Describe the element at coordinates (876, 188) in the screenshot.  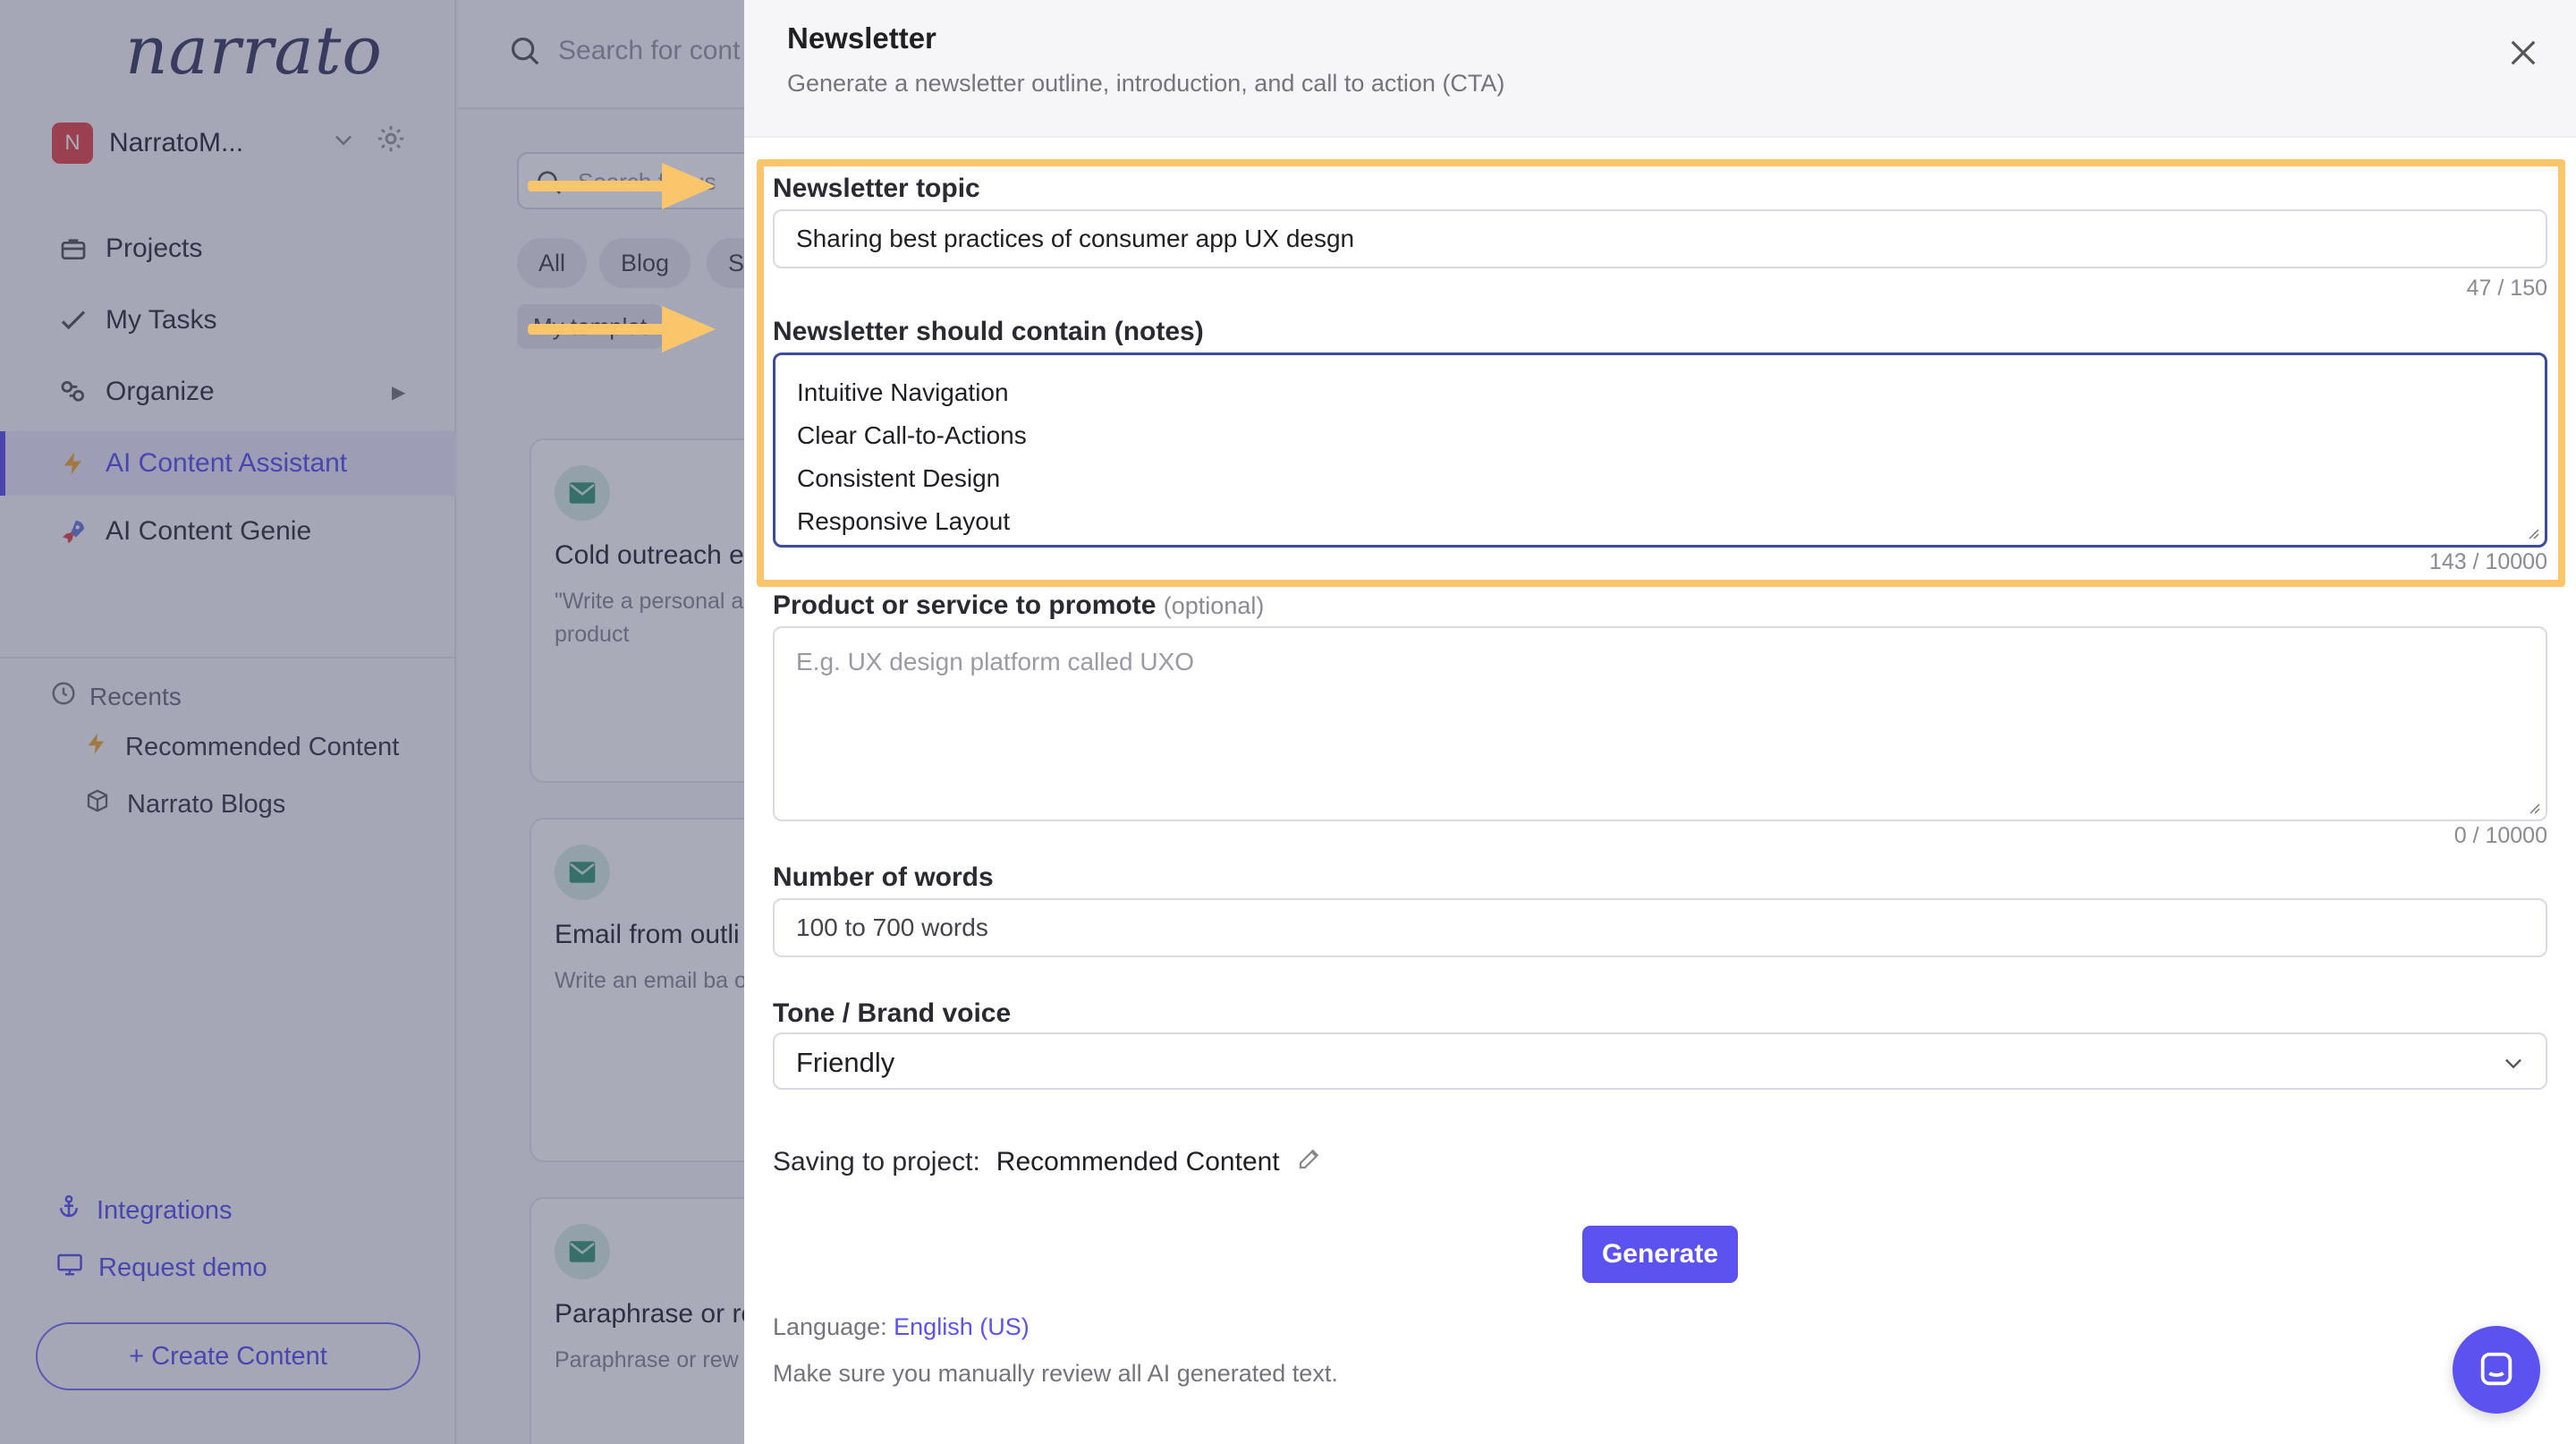
I see `topic-label: Newsletter topic` at that location.